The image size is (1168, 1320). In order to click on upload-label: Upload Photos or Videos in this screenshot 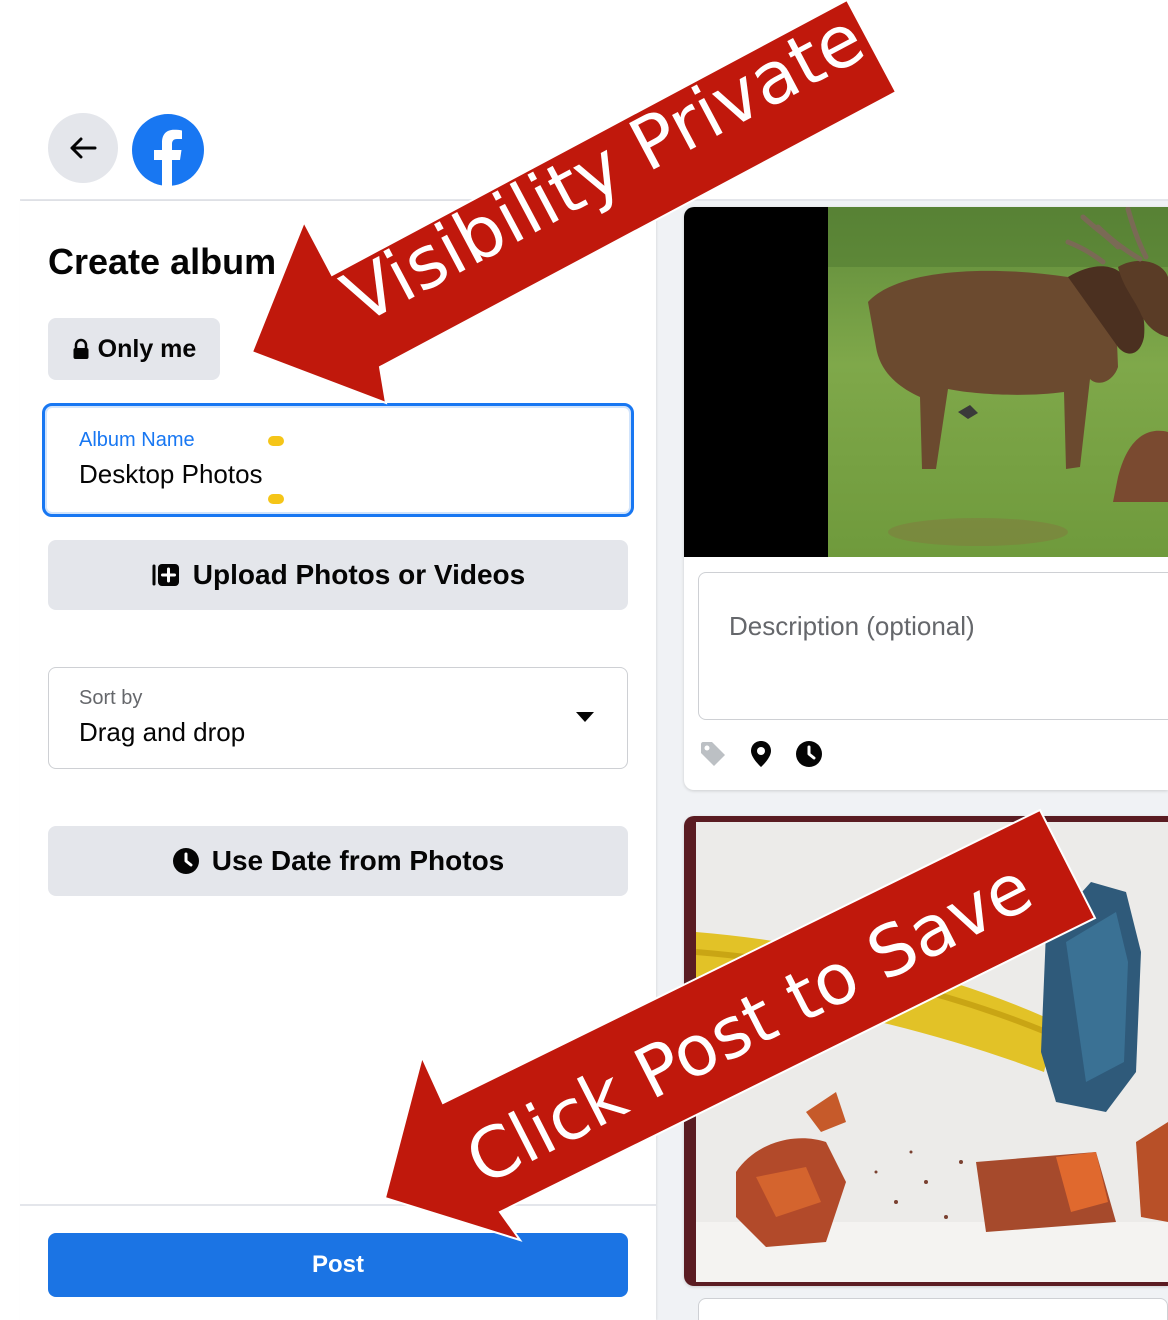, I will do `click(359, 574)`.